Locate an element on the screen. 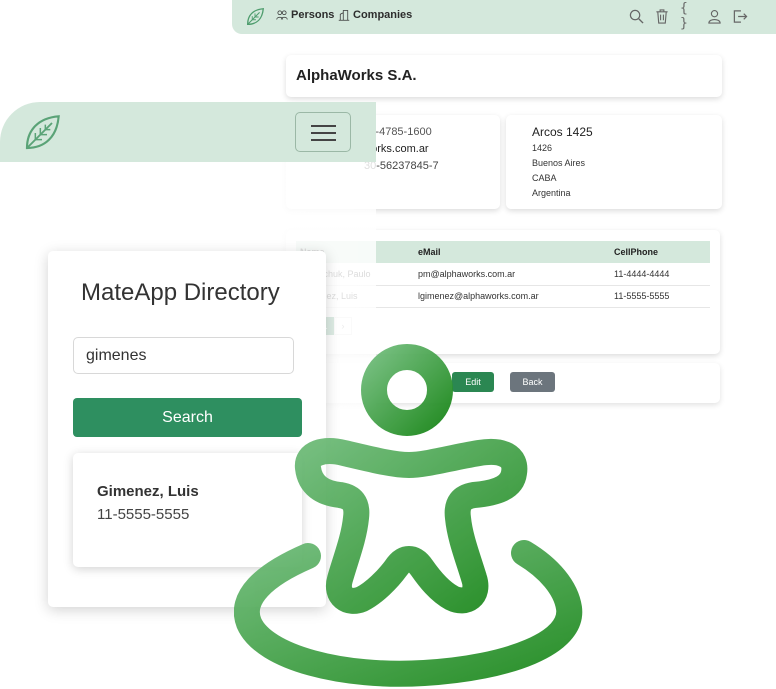 This screenshot has width=776, height=689. col-header-email: eMail is located at coordinates (516, 252).